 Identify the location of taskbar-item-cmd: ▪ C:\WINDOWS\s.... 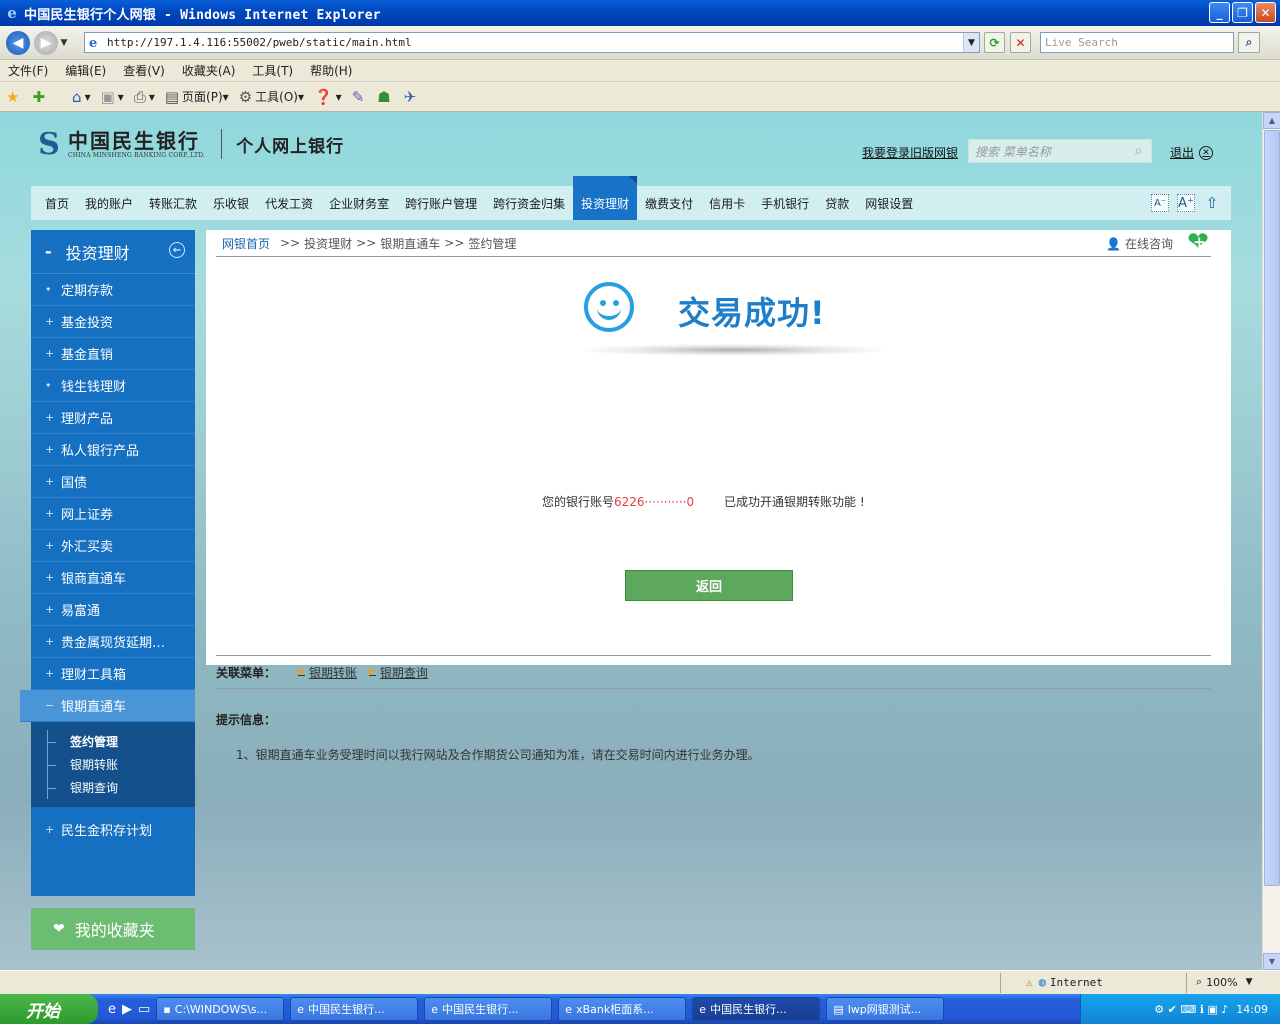
(220, 1009).